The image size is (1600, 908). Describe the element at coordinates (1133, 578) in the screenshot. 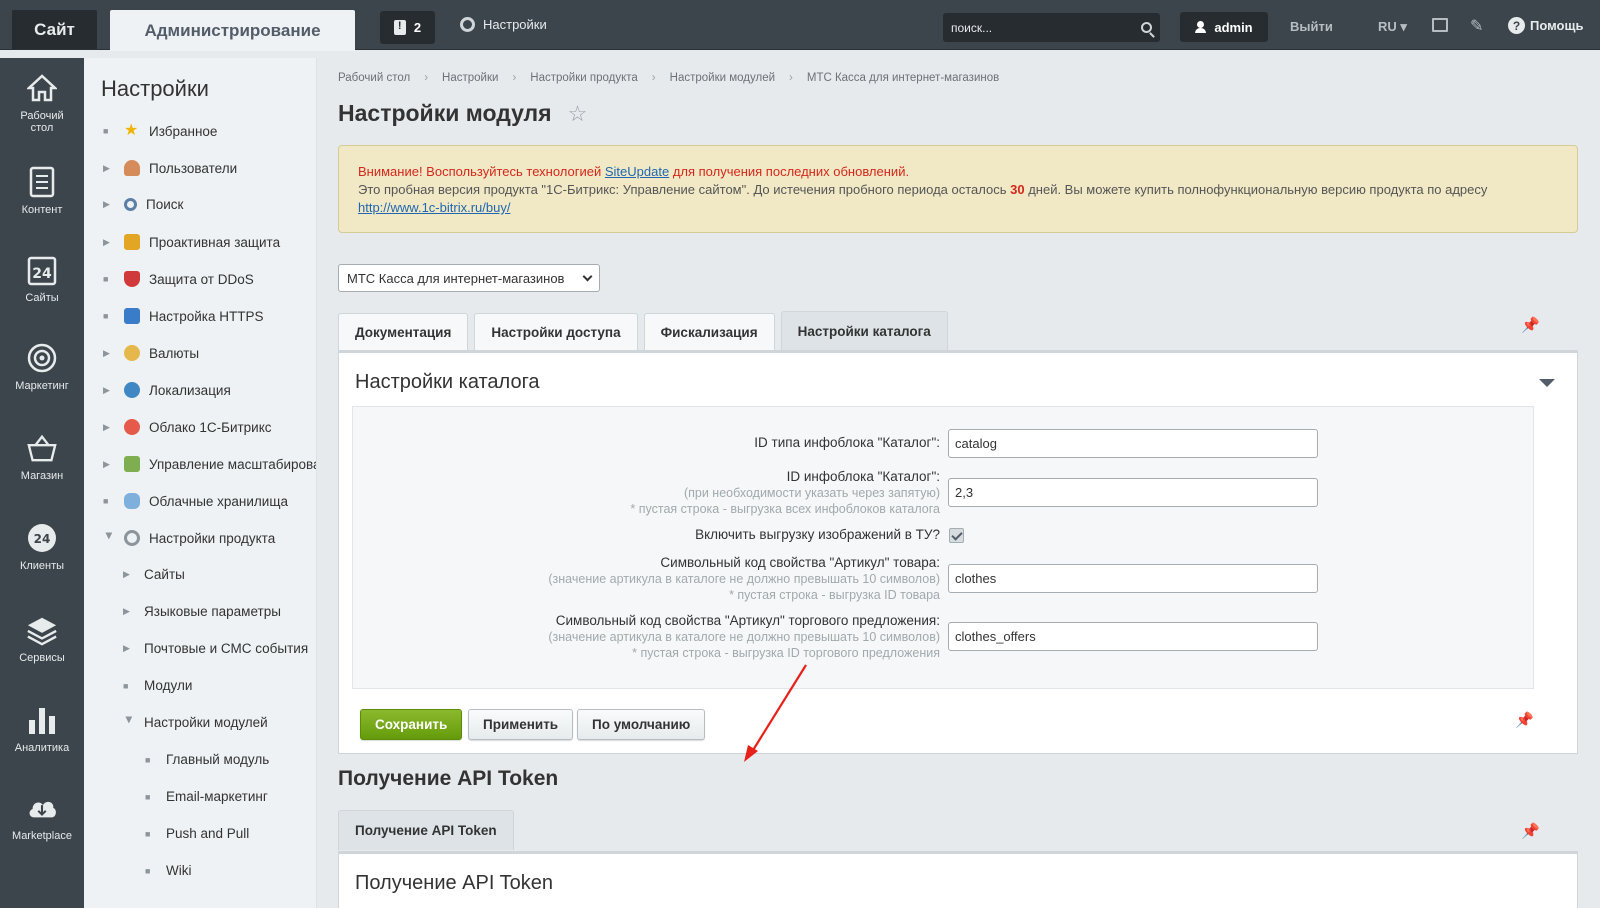

I see `sku-input` at that location.